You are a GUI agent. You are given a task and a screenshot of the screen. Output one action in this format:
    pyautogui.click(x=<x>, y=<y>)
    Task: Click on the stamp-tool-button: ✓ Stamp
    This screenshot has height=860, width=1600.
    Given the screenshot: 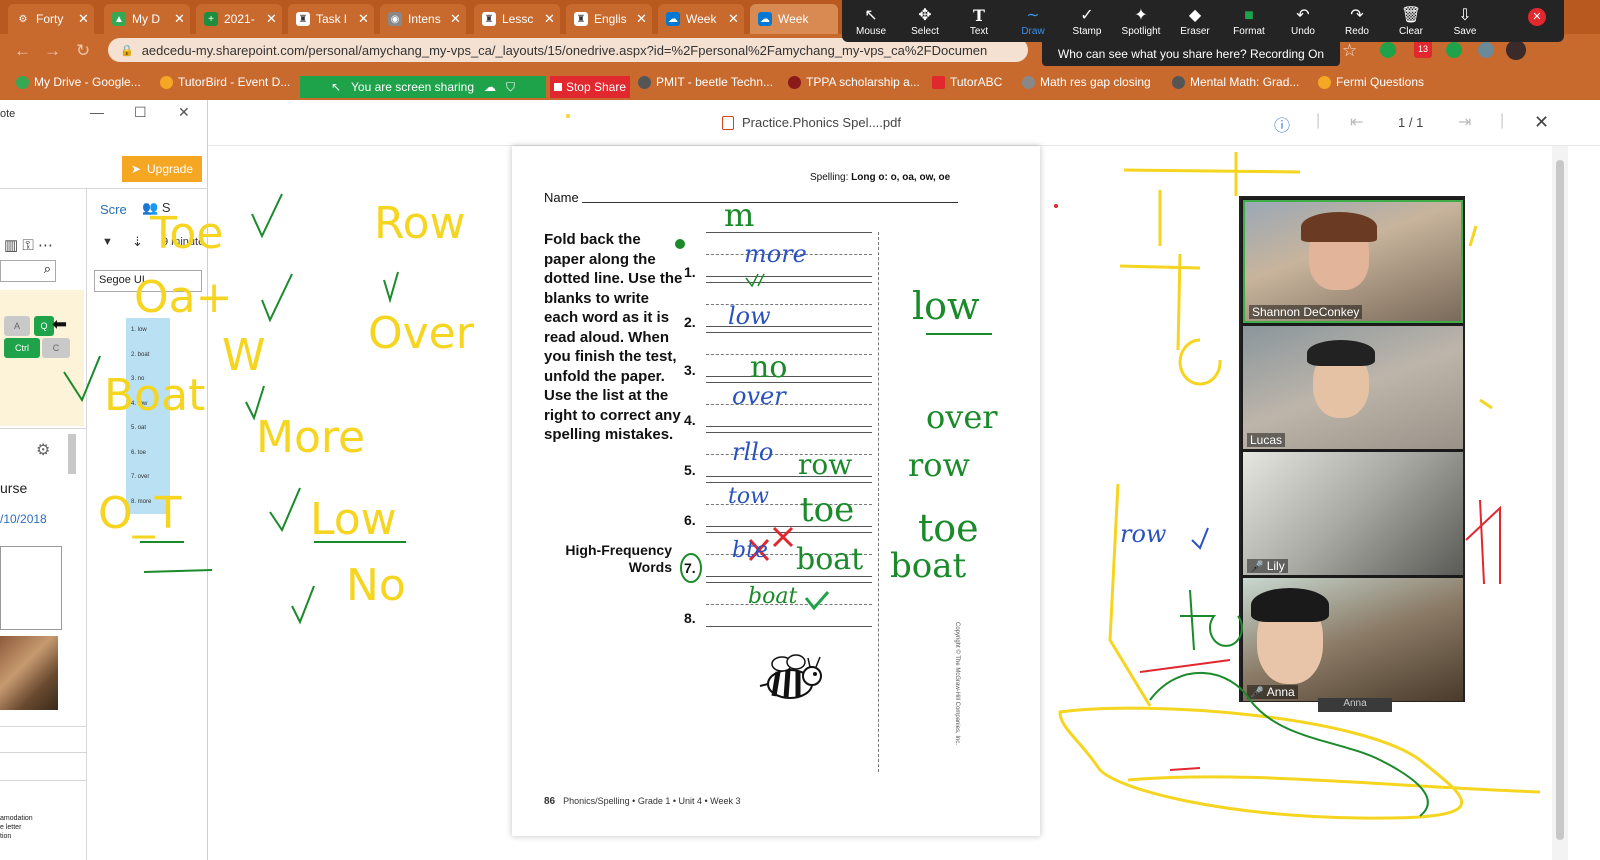 What is the action you would take?
    pyautogui.click(x=1087, y=21)
    